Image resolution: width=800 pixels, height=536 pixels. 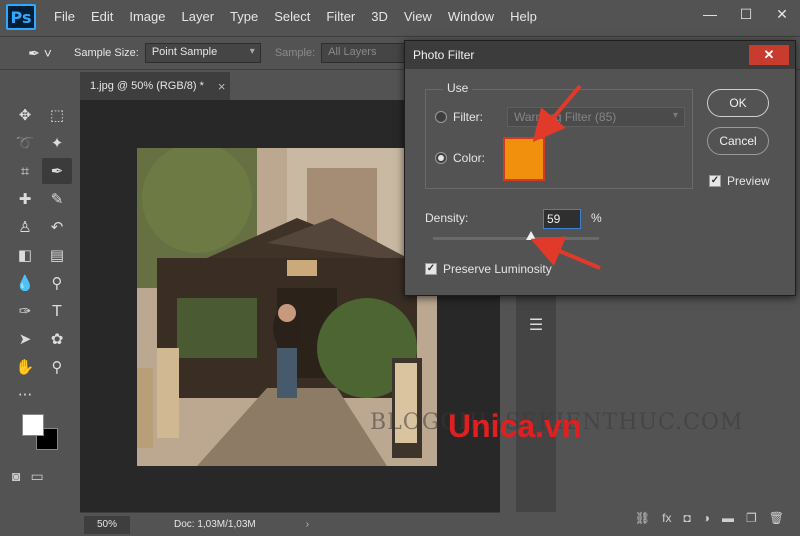 I want to click on eraser-icon: ◧, so click(x=25, y=255).